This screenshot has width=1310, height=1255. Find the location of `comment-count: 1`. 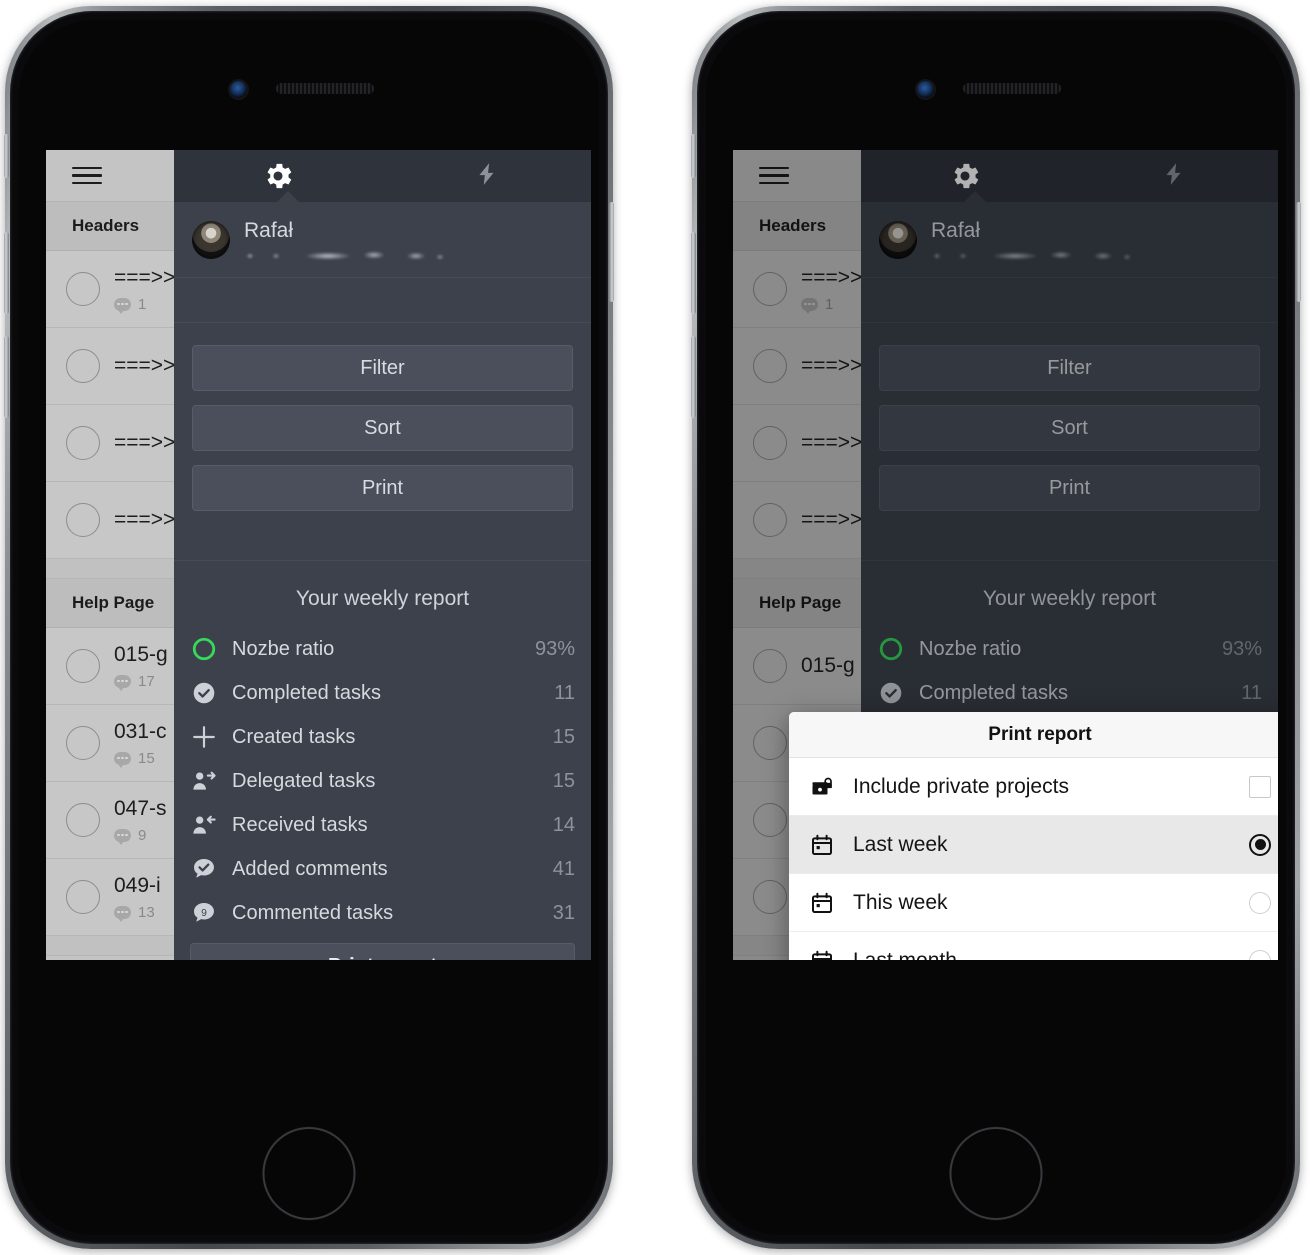

comment-count: 1 is located at coordinates (829, 304).